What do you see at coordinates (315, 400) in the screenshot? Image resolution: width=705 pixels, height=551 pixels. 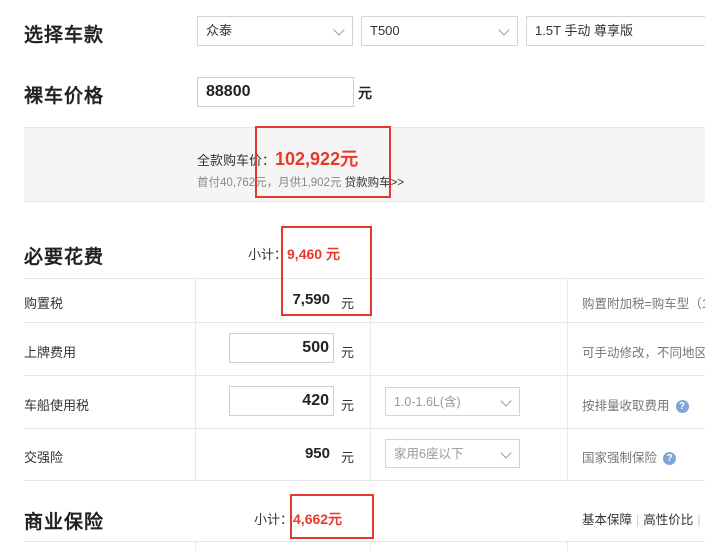 I see `vehicle-tax-value: 420` at bounding box center [315, 400].